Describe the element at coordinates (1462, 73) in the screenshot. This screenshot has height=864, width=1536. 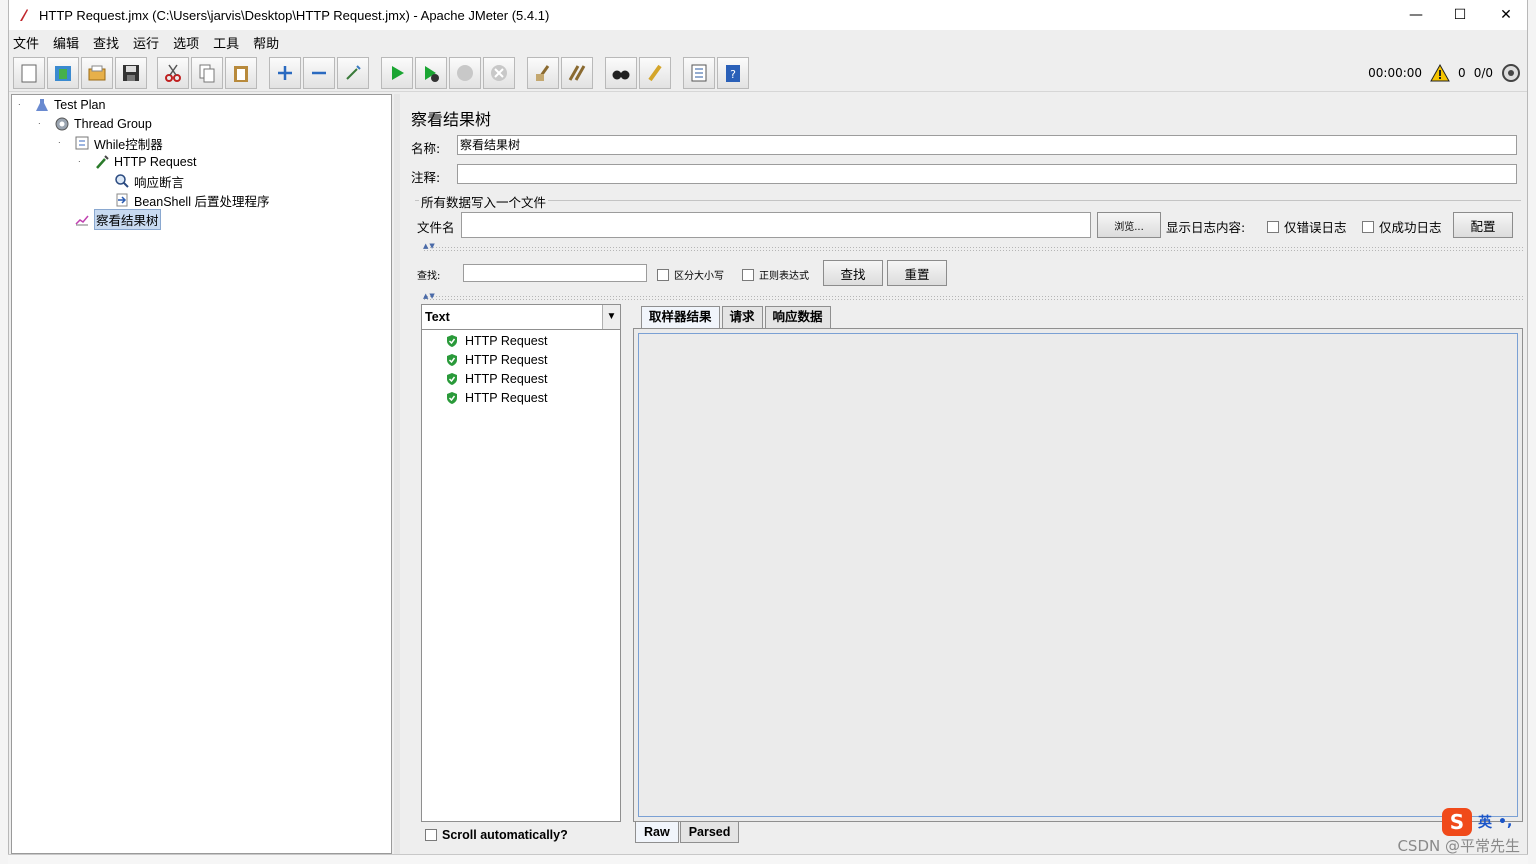
I see `warning-count: 0` at that location.